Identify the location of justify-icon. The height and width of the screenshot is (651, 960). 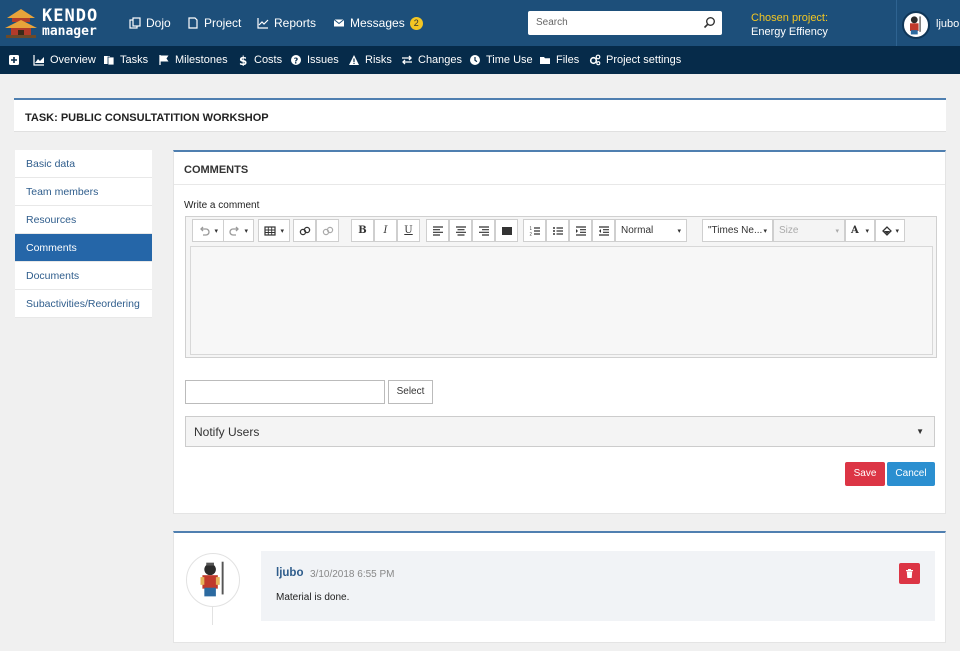
(506, 230).